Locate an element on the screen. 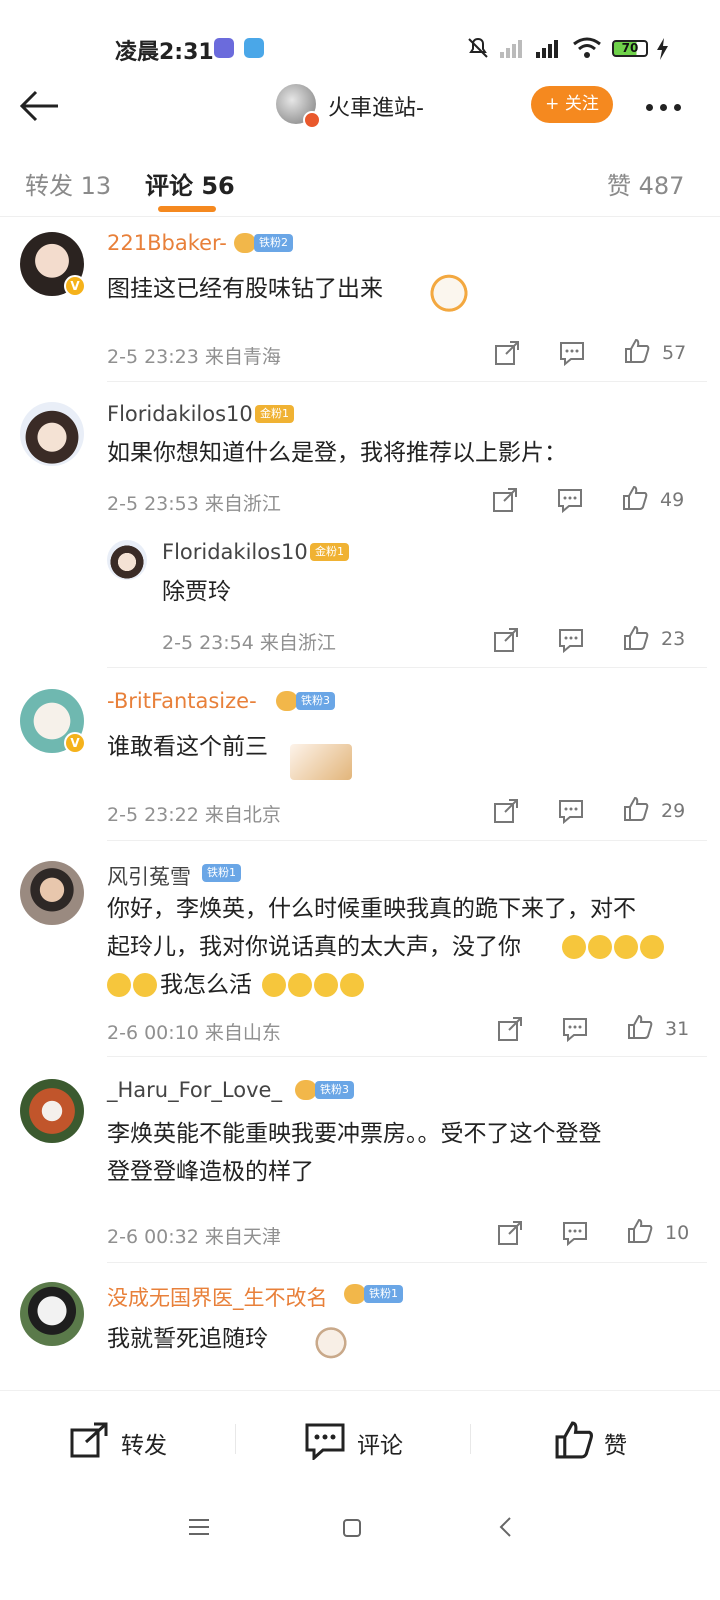 Image resolution: width=720 pixels, height=1600 pixels. fan-badge: 铁粉1 is located at coordinates (221, 873).